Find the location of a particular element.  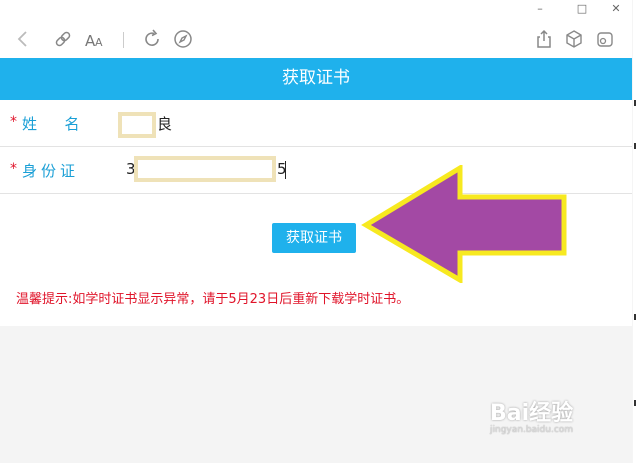

cube-icon is located at coordinates (574, 39).